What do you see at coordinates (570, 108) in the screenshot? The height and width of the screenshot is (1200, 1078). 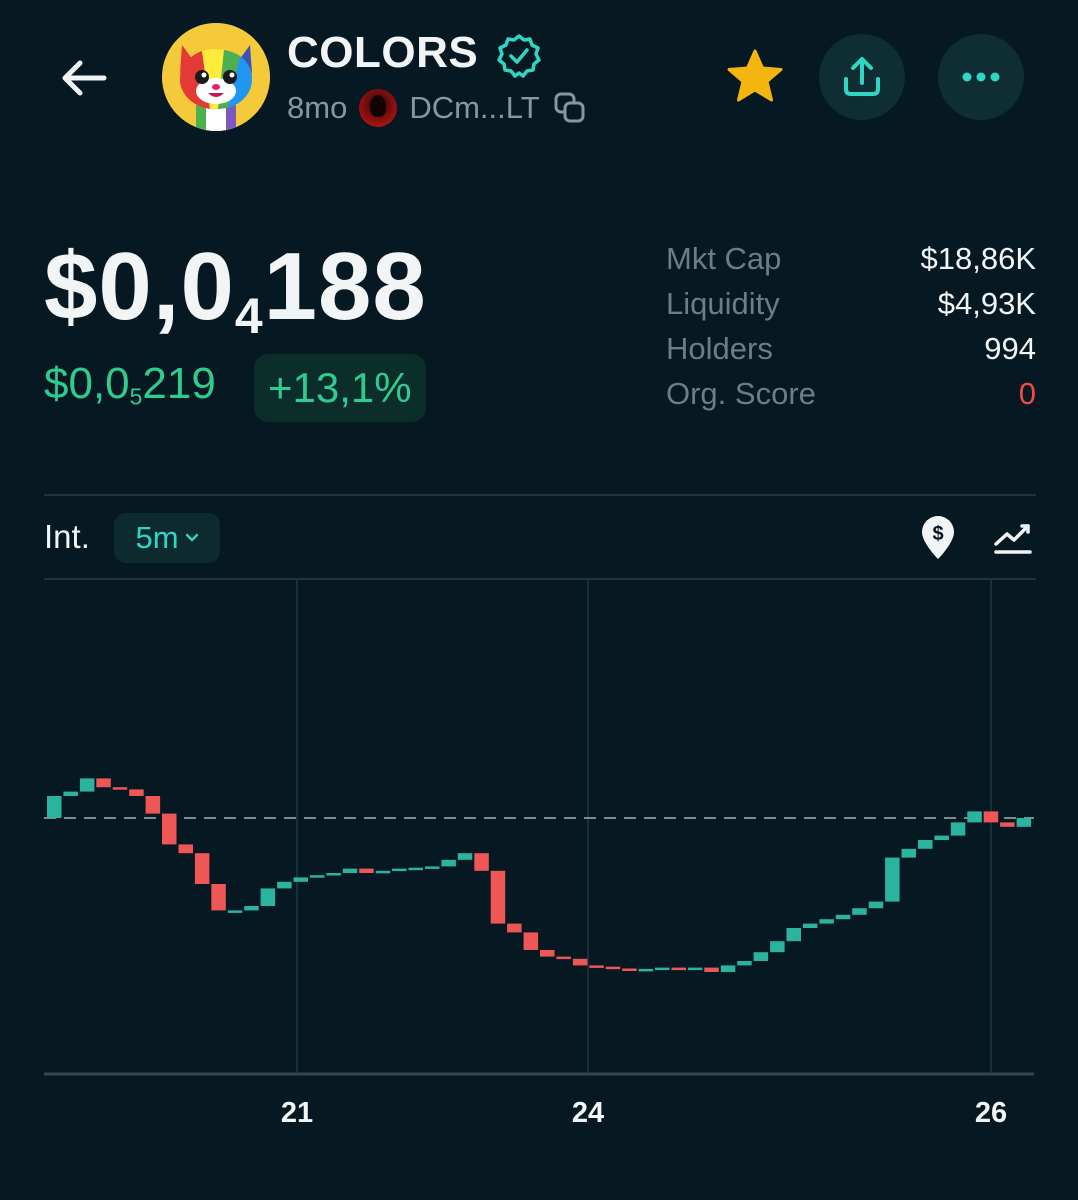 I see `copy-icon` at bounding box center [570, 108].